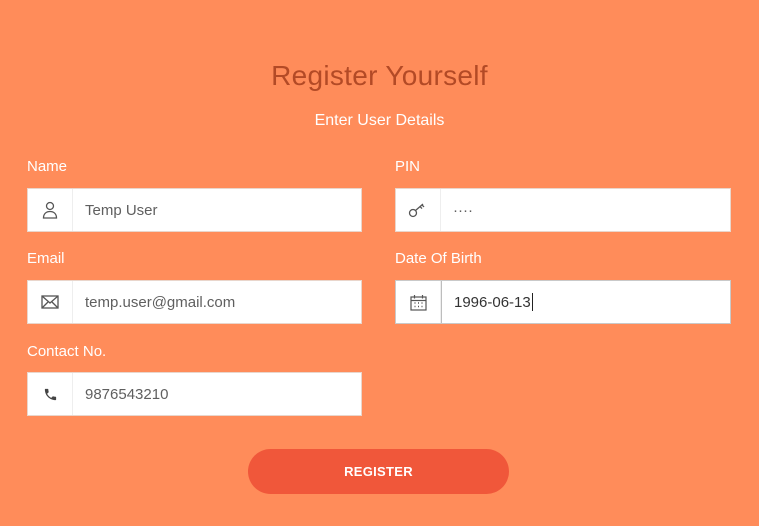  What do you see at coordinates (379, 75) in the screenshot?
I see `page-title: Register Yourself` at bounding box center [379, 75].